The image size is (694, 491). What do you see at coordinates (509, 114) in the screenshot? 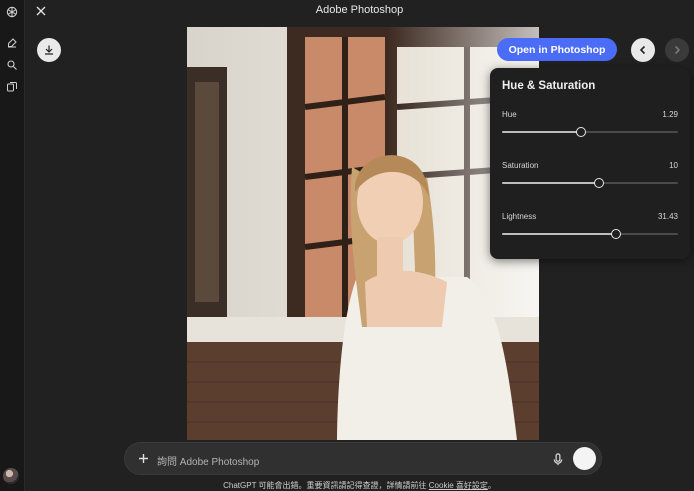
I see `hue-label: Hue` at bounding box center [509, 114].